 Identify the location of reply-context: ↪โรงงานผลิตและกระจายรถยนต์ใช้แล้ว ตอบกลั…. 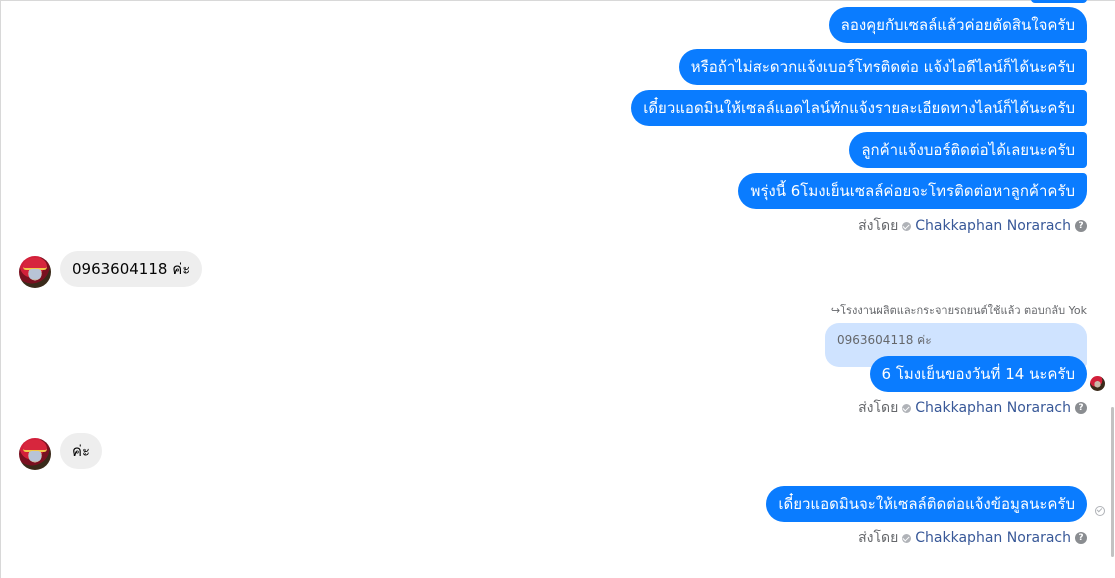
(959, 310).